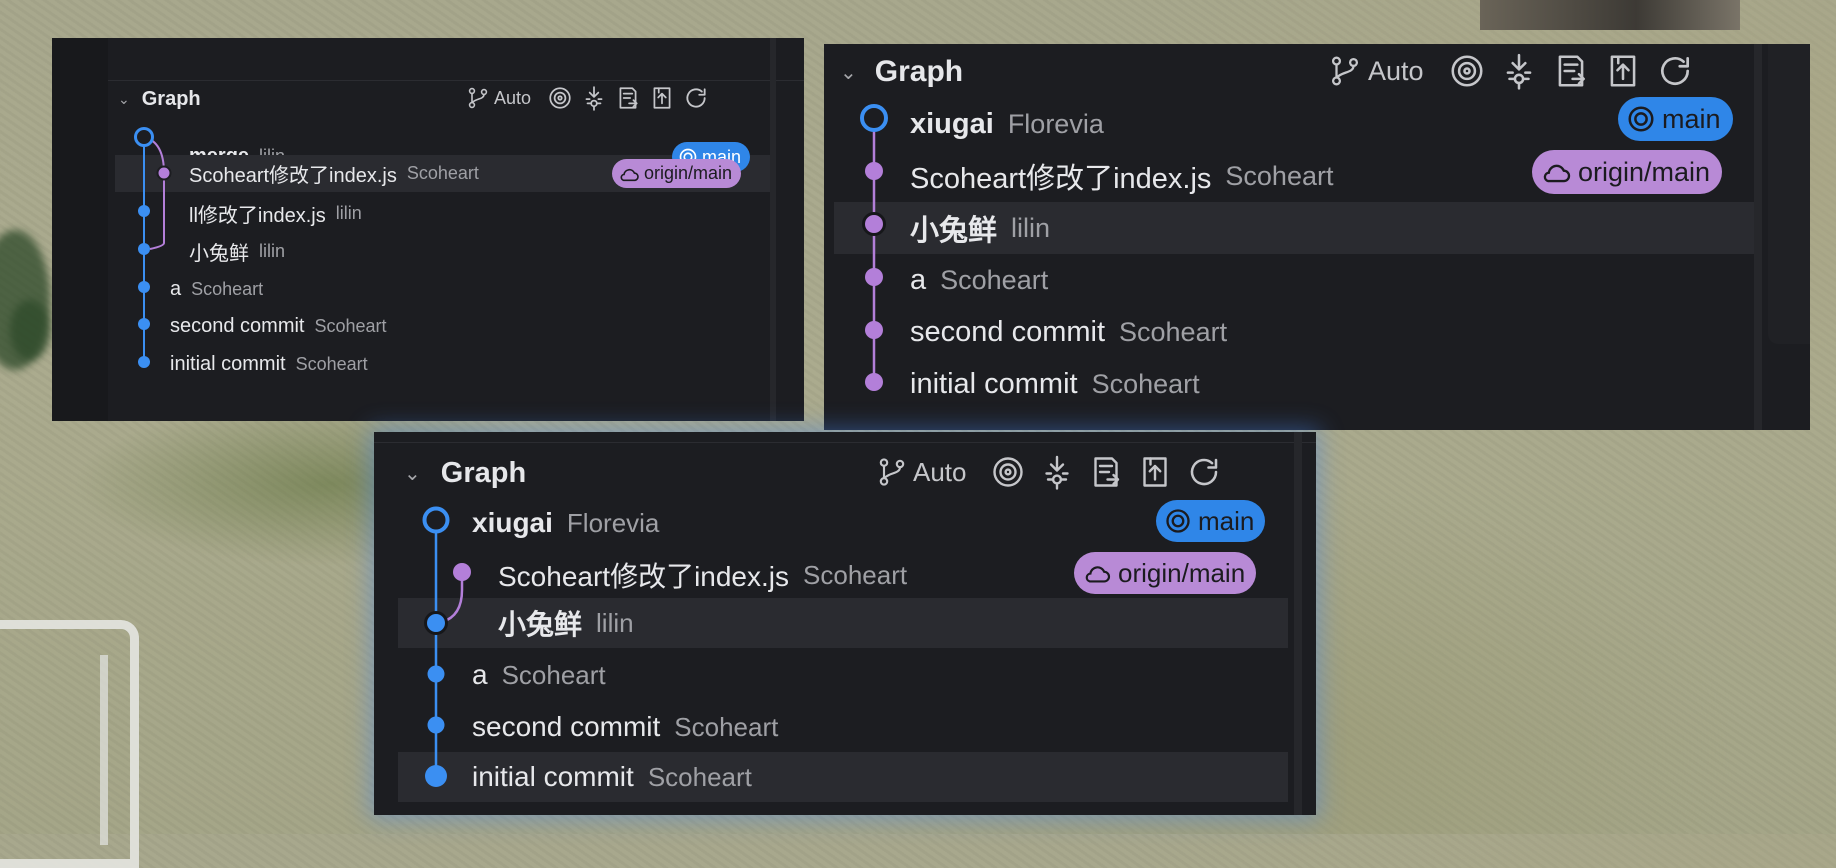 The width and height of the screenshot is (1836, 868). I want to click on graph-edge, so click(154, 193).